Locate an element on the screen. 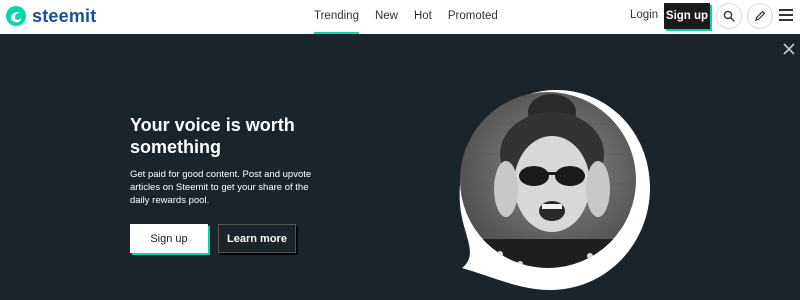  brand-name: steemit is located at coordinates (64, 15).